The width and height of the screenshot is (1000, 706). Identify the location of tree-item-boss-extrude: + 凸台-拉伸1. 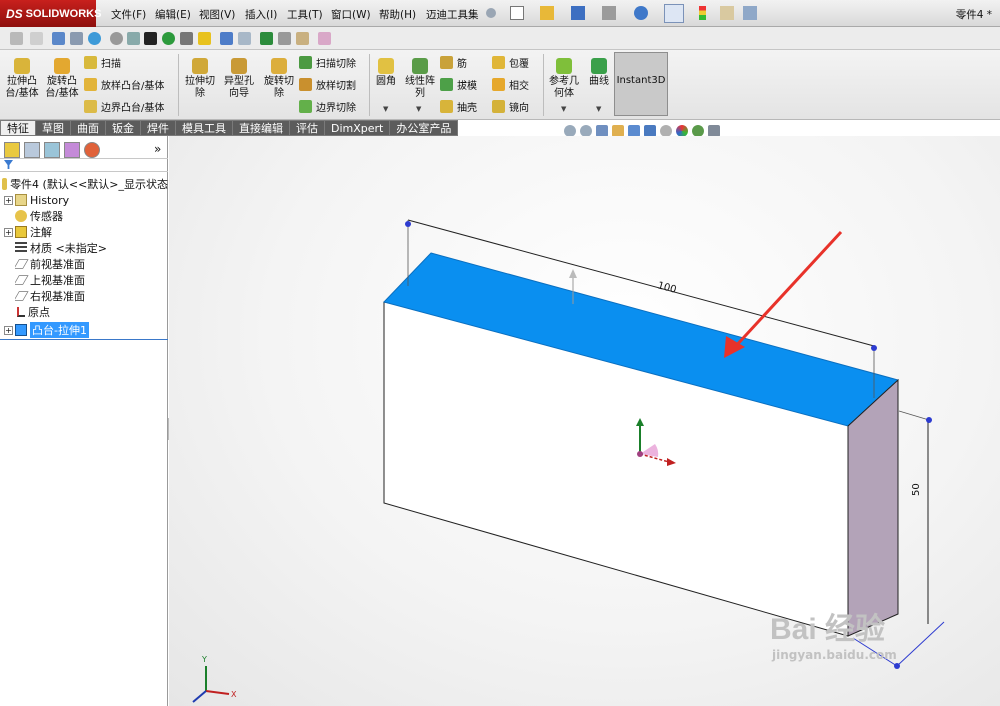
(86, 330).